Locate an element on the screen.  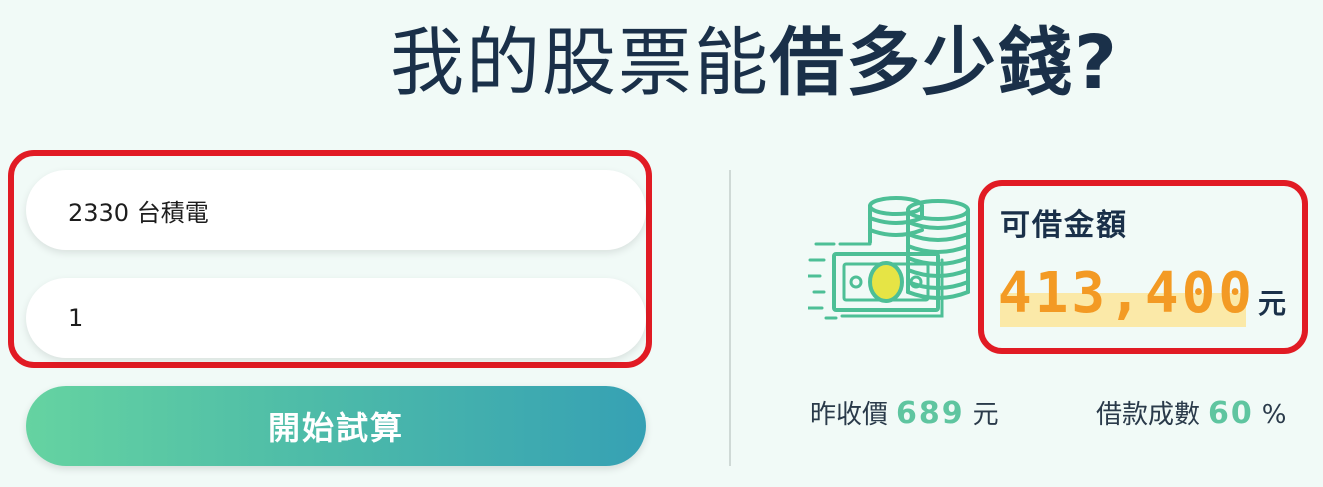
shares-input: 1 is located at coordinates (336, 318).